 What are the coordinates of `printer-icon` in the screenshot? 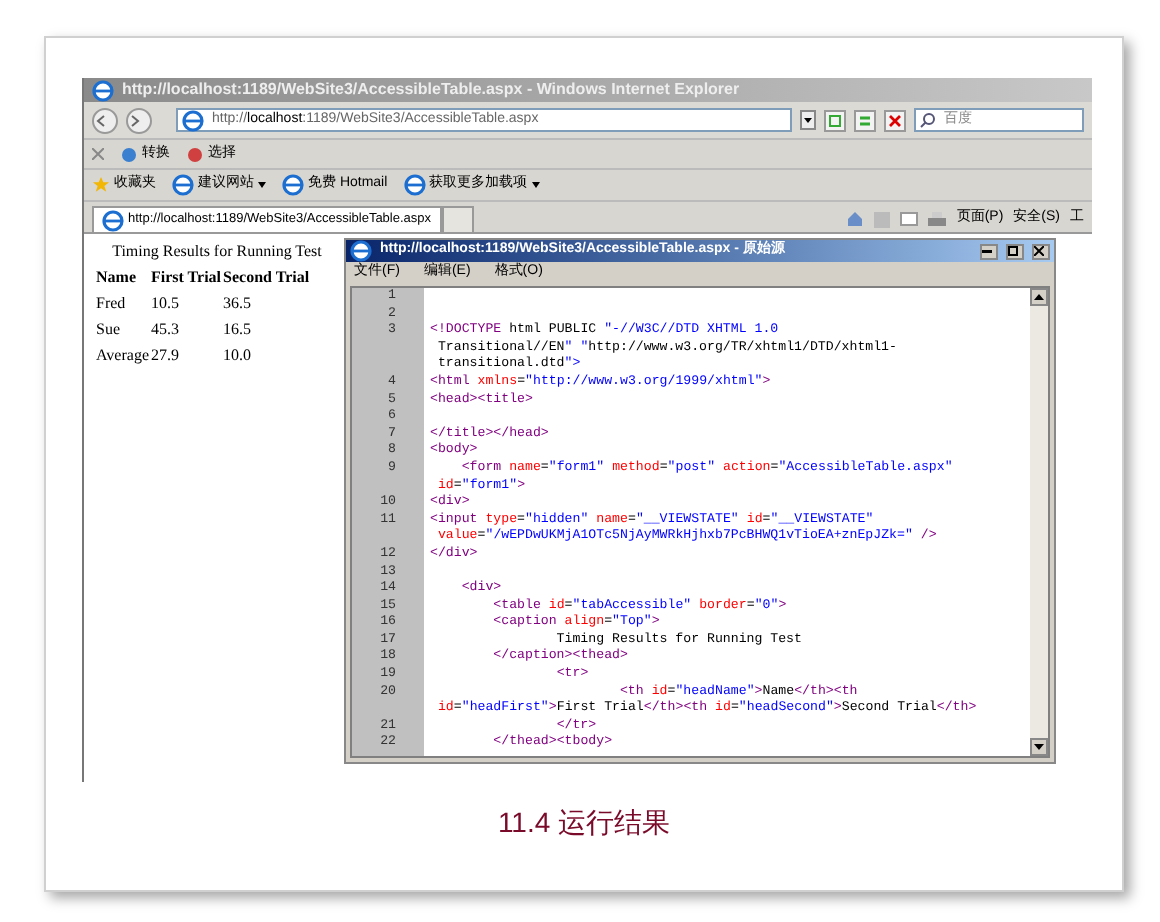 It's located at (937, 219).